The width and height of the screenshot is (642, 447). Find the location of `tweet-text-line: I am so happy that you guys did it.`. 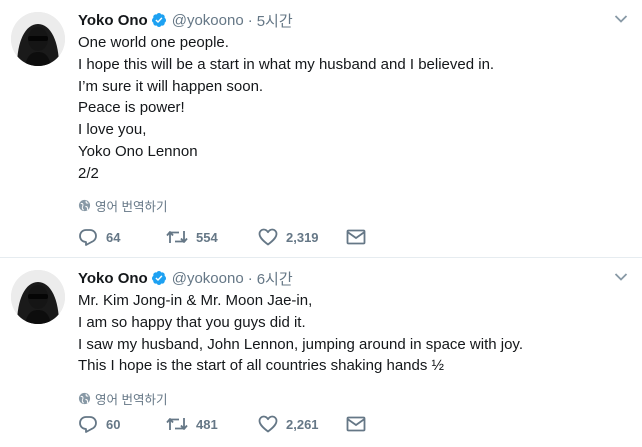

tweet-text-line: I am so happy that you guys did it. is located at coordinates (192, 322).